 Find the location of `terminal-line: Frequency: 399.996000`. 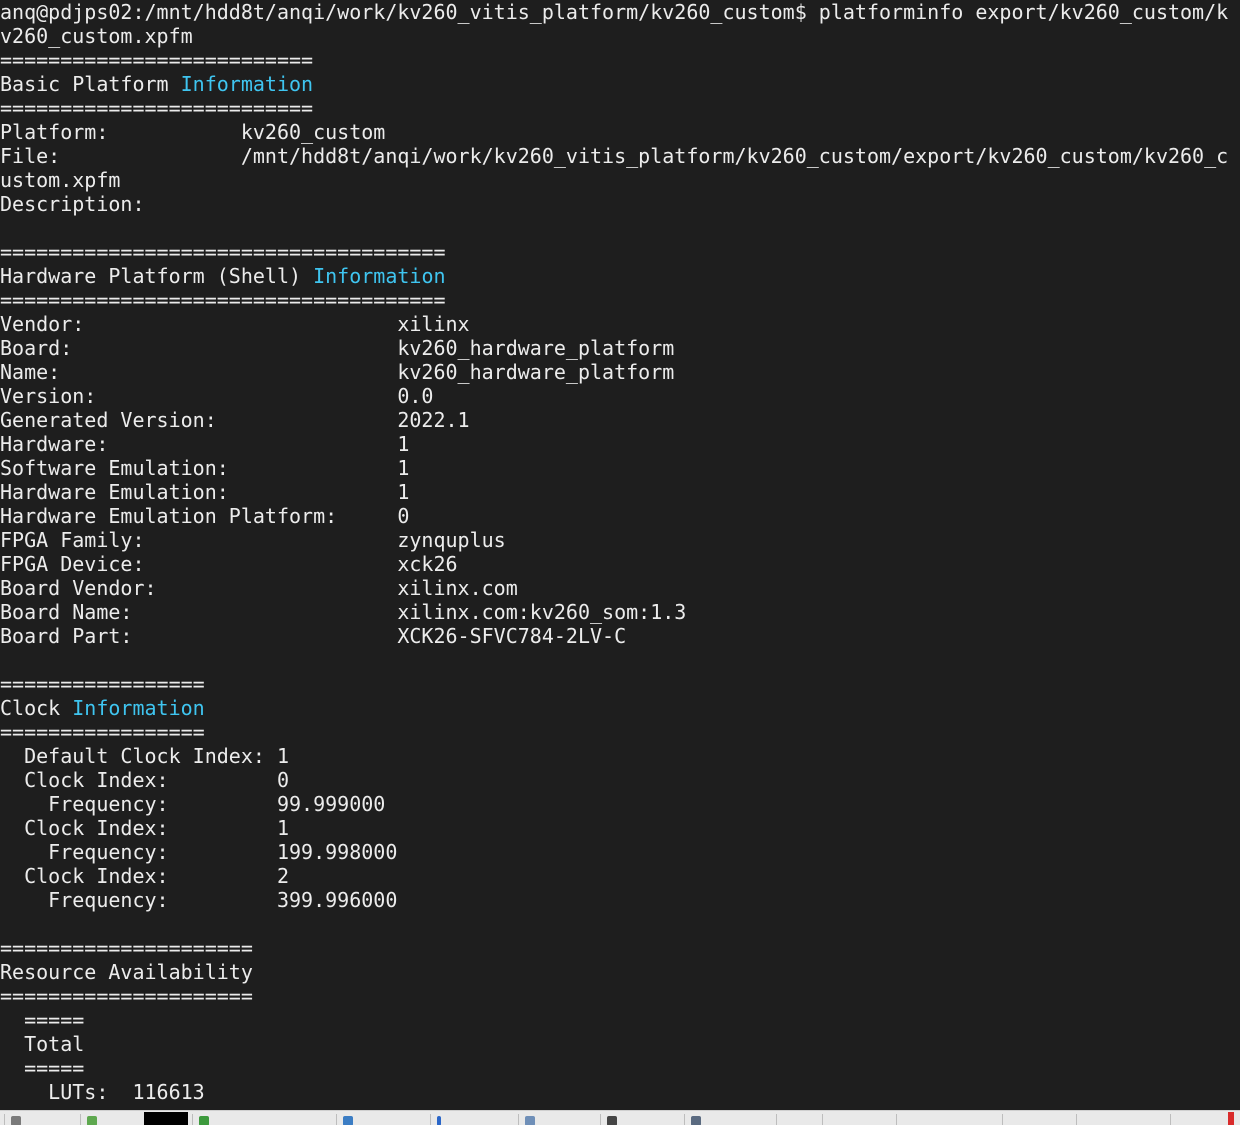

terminal-line: Frequency: 399.996000 is located at coordinates (199, 900).